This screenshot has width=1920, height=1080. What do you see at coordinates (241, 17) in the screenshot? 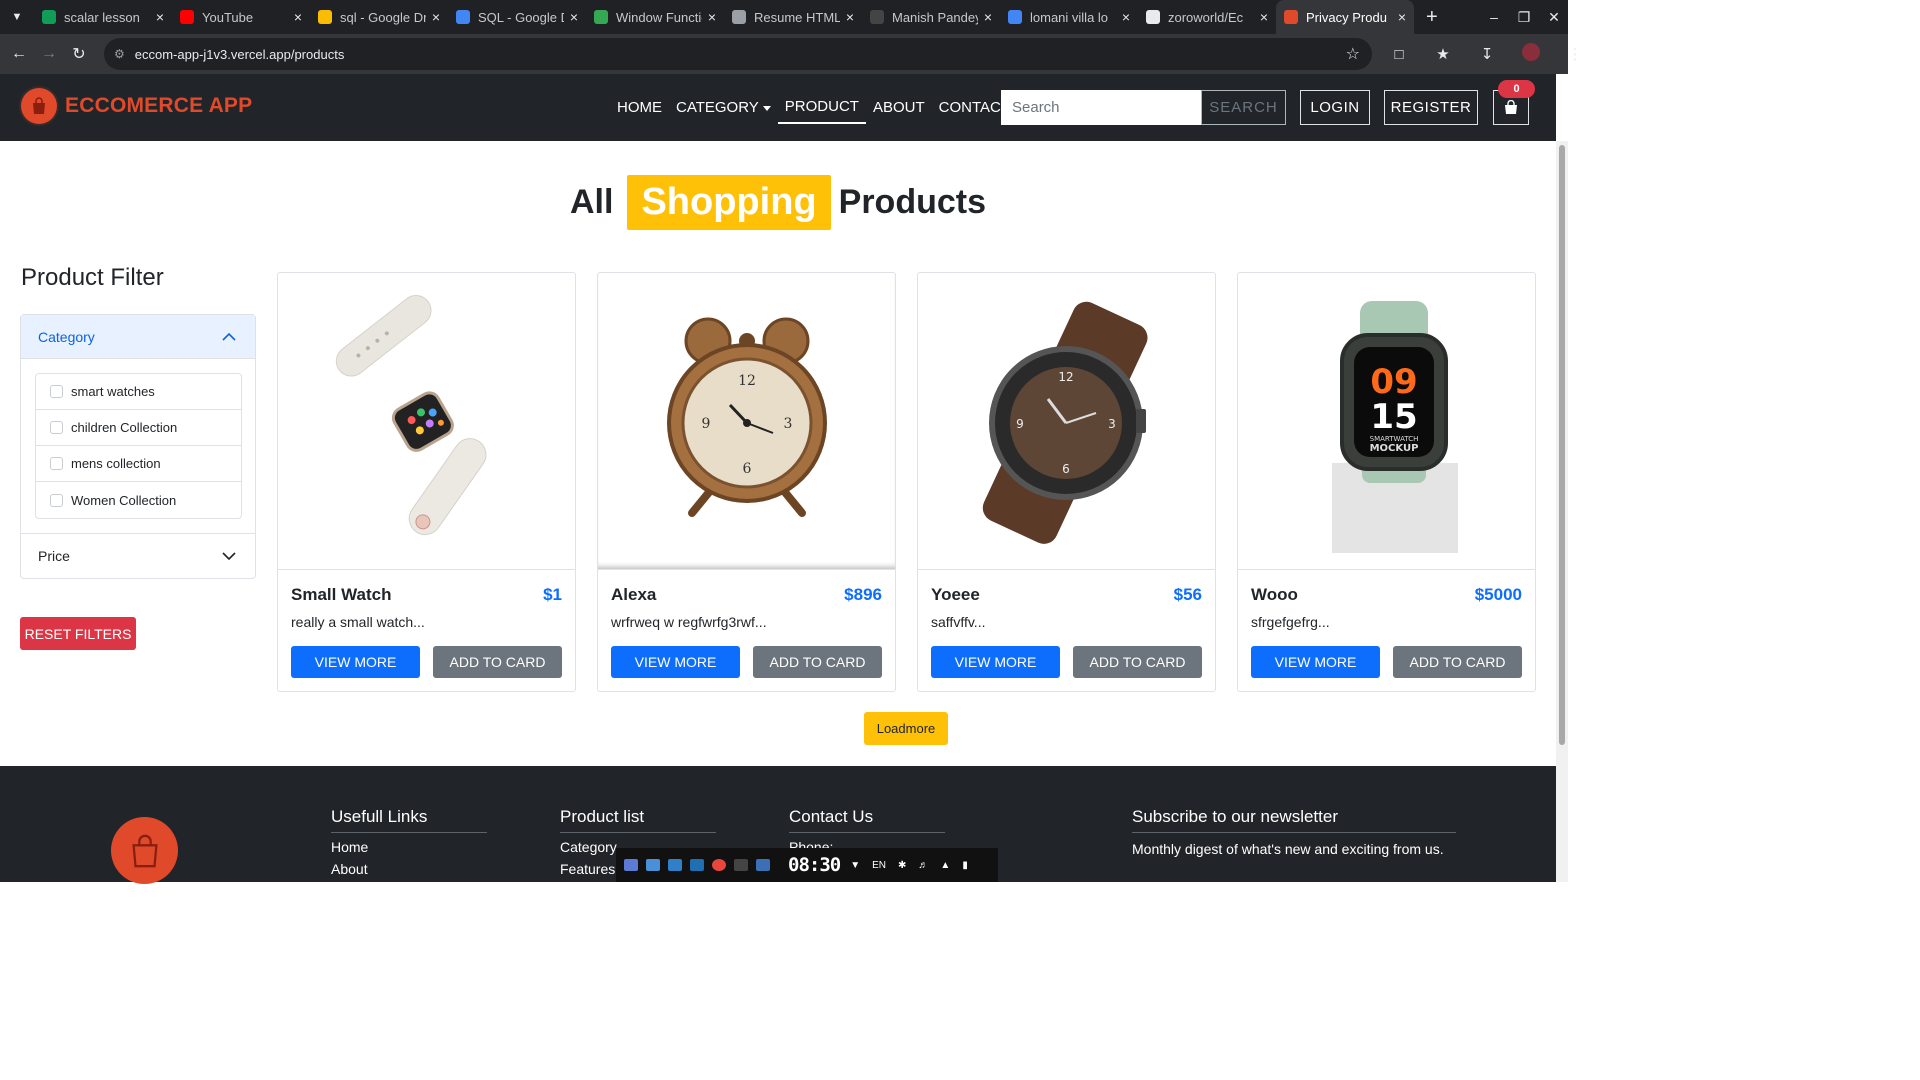
I see `browser-tab: YouTube ×` at bounding box center [241, 17].